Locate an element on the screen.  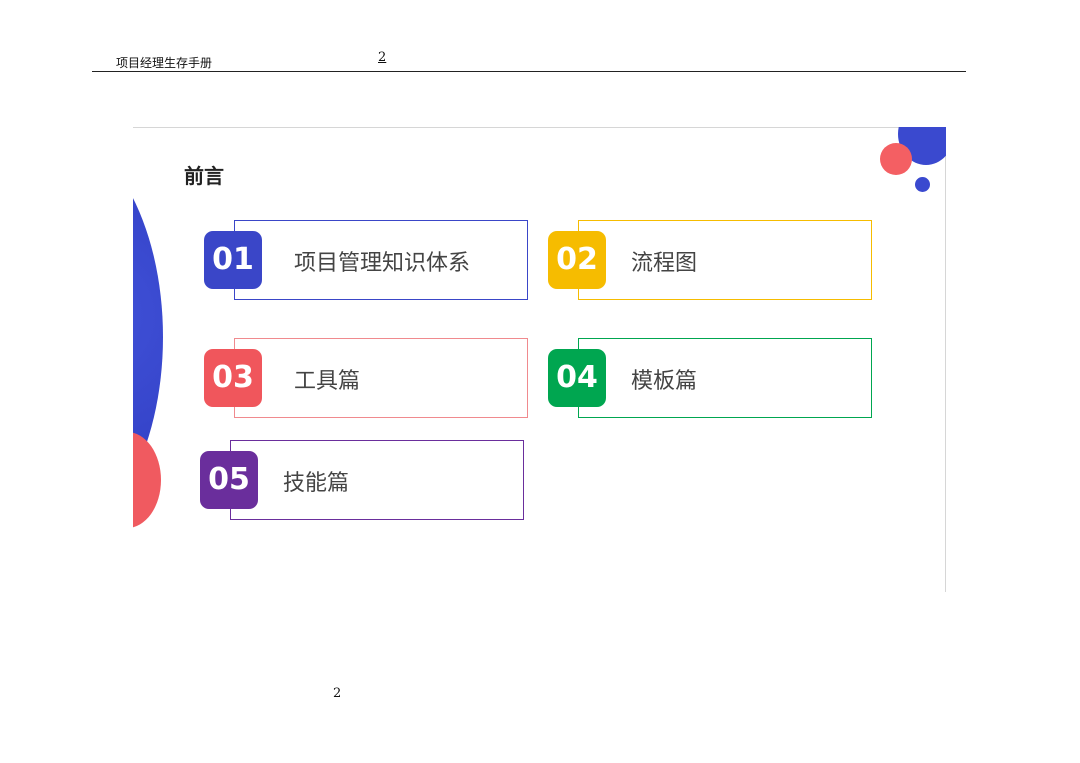
toc-item-label: 流程图 is located at coordinates (664, 263).